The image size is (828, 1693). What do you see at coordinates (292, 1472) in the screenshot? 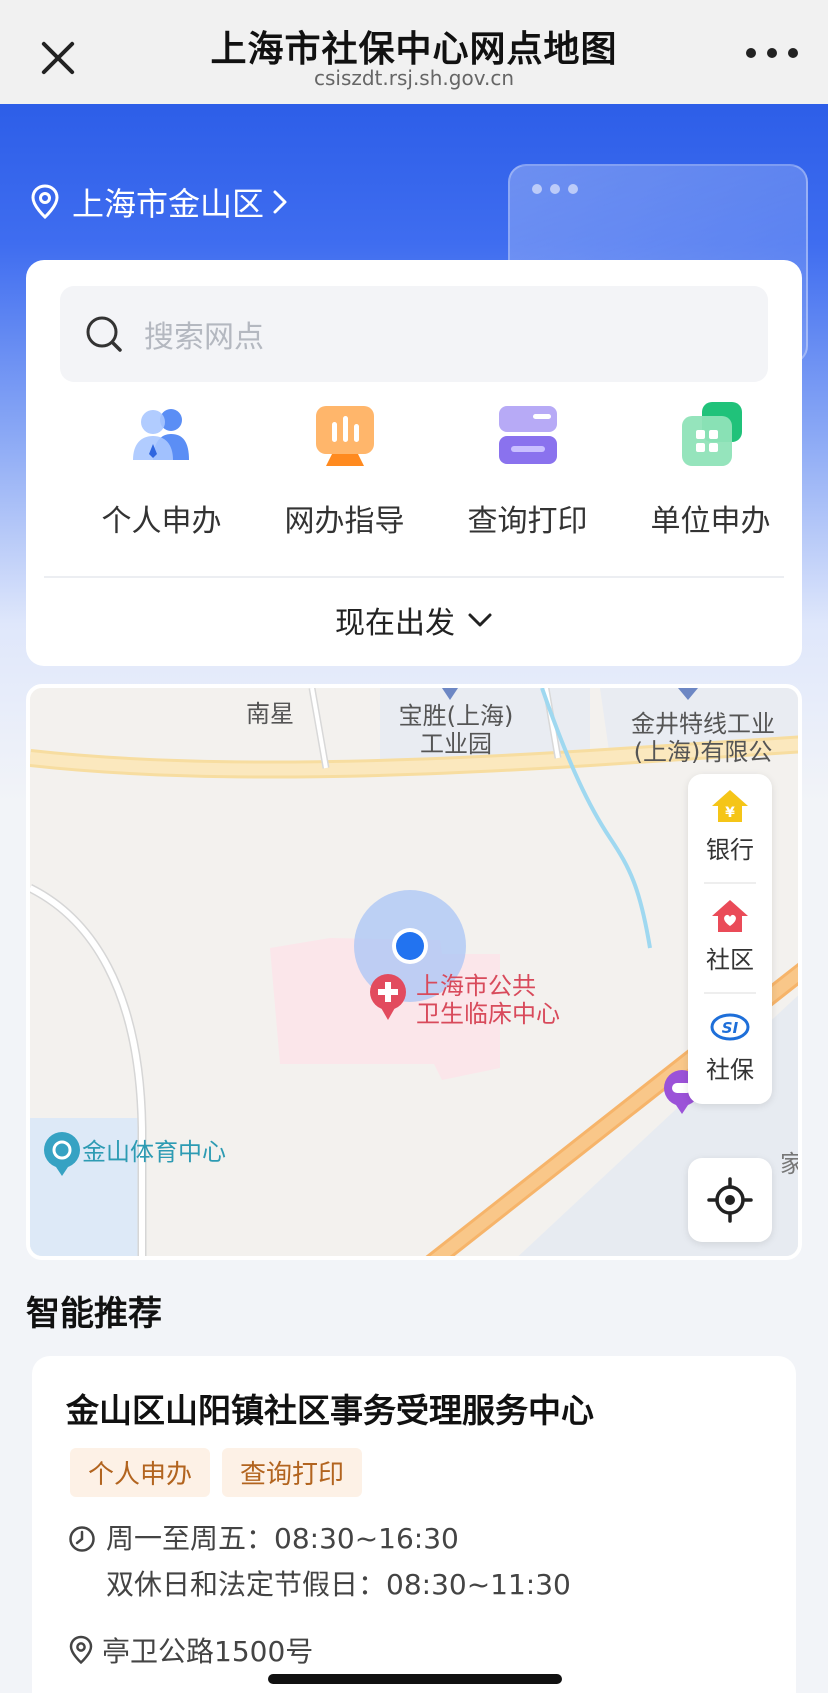
I see `tag-query-print: 查询打印` at bounding box center [292, 1472].